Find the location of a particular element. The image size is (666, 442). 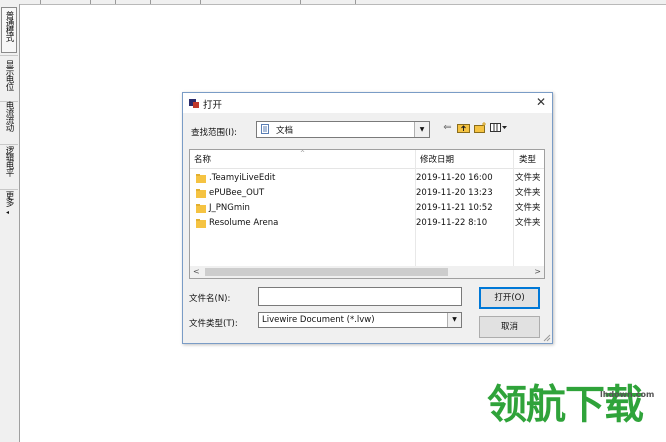

tab-logic-level: 逻辑电平 is located at coordinates (9, 165).